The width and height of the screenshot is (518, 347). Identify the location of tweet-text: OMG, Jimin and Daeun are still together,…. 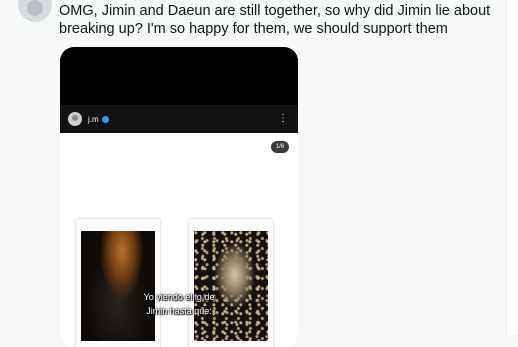
(275, 20).